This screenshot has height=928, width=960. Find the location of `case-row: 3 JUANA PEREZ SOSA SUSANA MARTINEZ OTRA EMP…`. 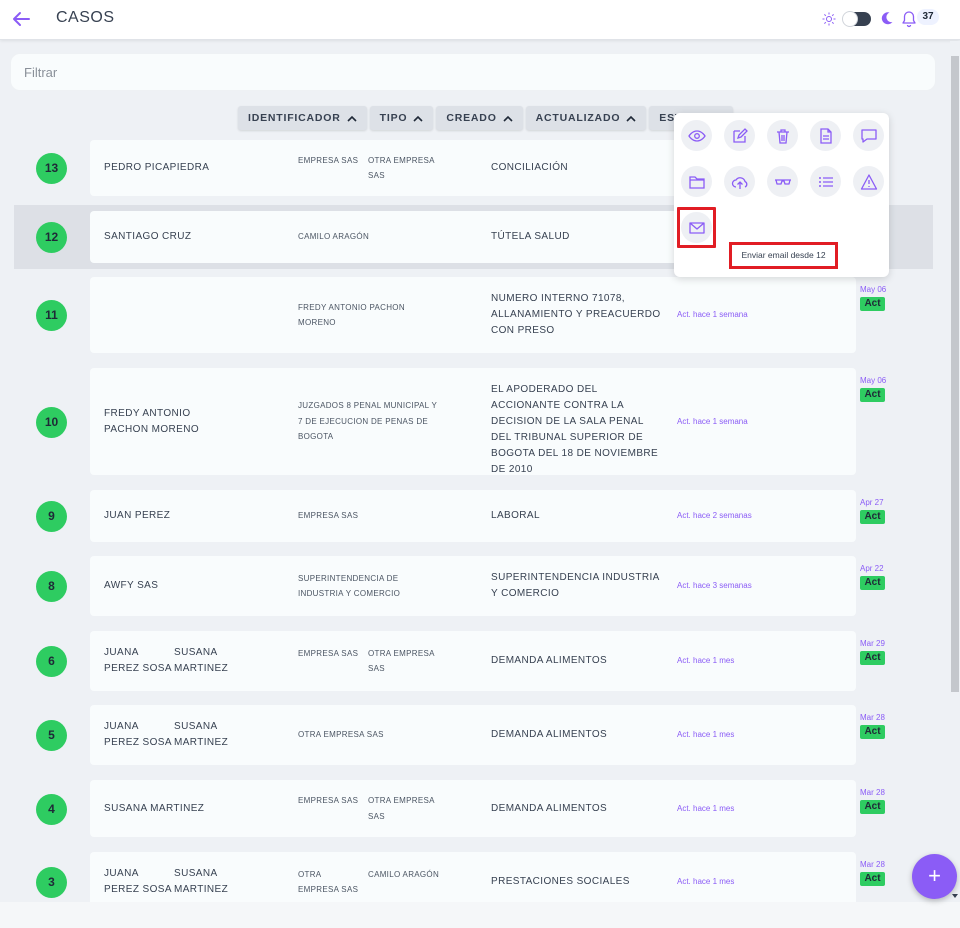

case-row: 3 JUANA PEREZ SOSA SUSANA MARTINEZ OTRA EMP… is located at coordinates (475, 877).